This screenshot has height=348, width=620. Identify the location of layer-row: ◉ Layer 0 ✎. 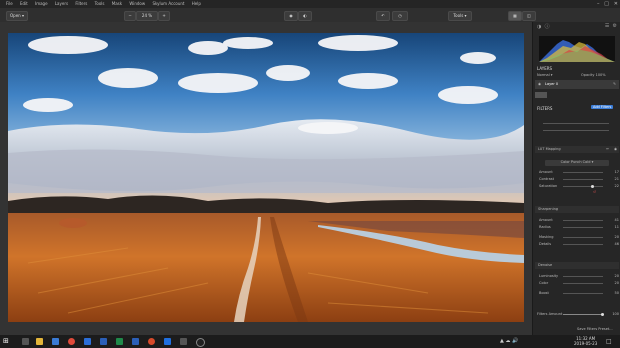
(577, 84).